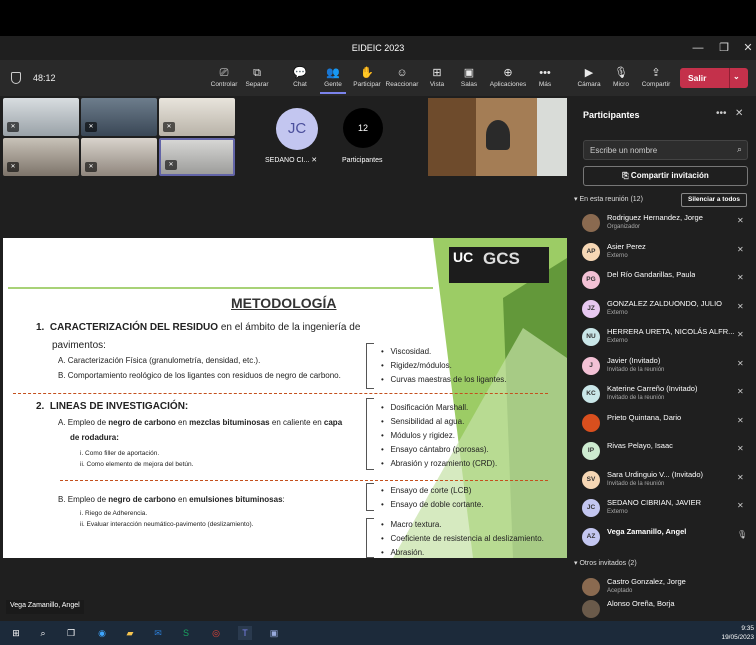  Describe the element at coordinates (469, 80) in the screenshot. I see `rooms-button: ▣ Salas` at that location.